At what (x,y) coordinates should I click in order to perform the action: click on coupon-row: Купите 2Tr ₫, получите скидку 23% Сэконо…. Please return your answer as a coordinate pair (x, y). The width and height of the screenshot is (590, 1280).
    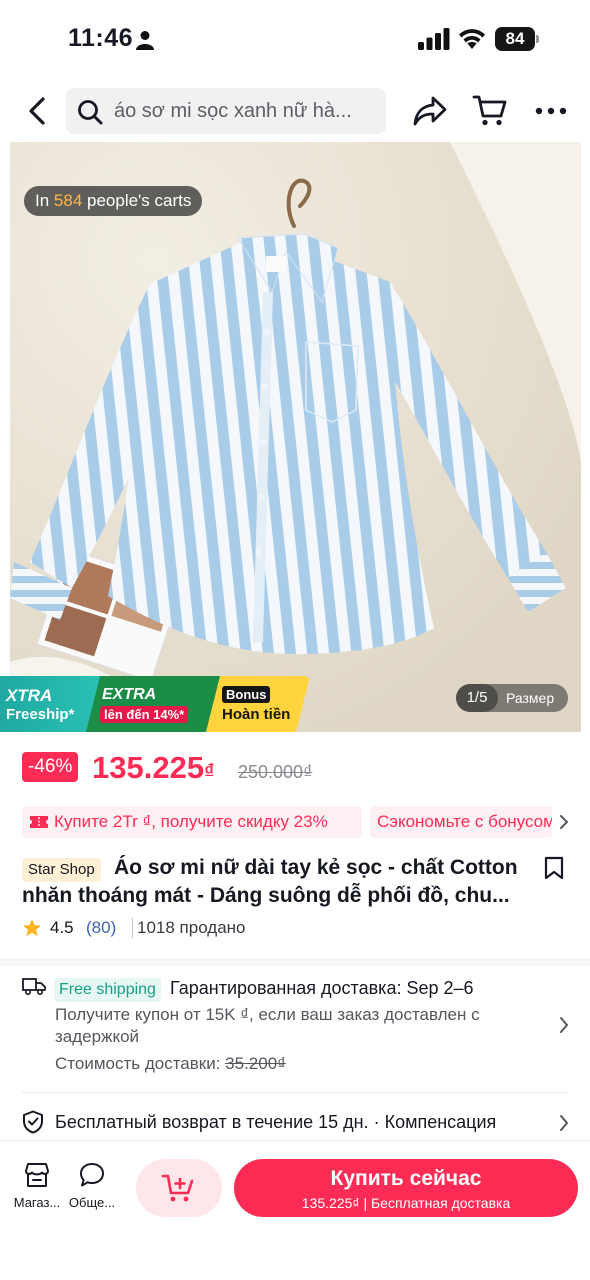
    Looking at the image, I should click on (302, 822).